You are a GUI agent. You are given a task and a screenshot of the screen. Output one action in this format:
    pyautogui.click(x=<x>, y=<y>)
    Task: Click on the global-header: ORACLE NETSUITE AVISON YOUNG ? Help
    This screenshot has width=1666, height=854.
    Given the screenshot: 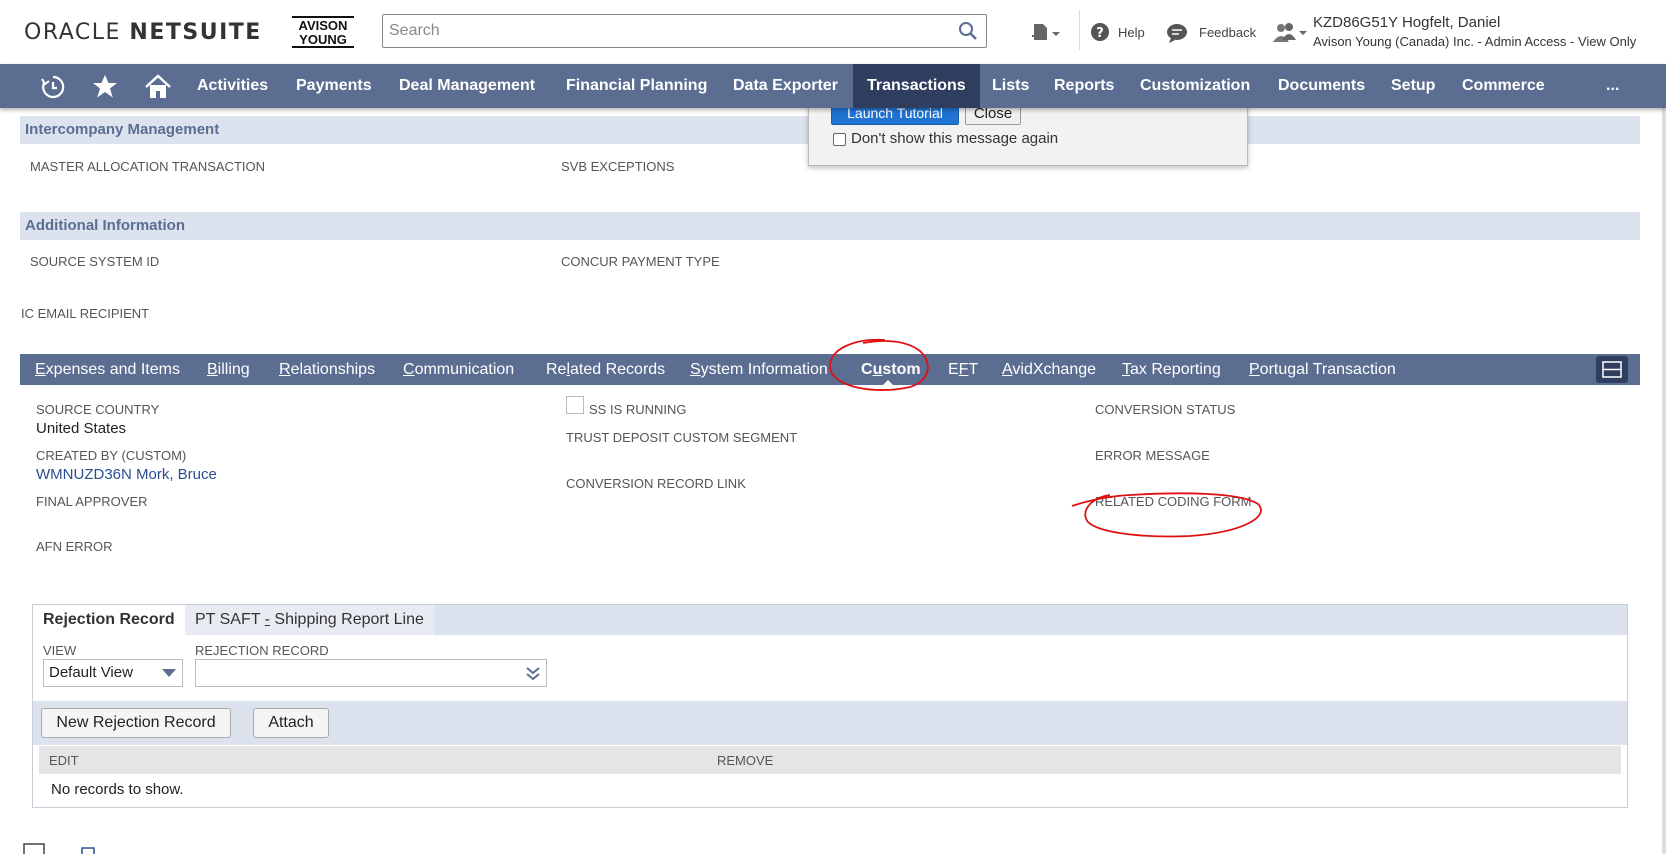 What is the action you would take?
    pyautogui.click(x=833, y=32)
    